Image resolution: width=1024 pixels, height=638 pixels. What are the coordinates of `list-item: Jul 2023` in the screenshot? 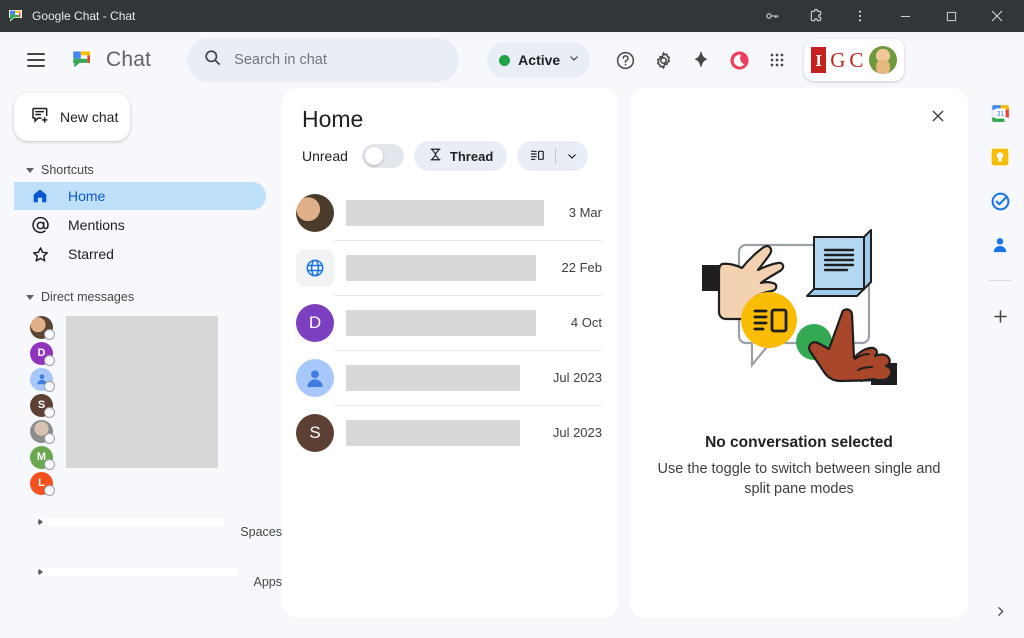 It's located at (450, 377).